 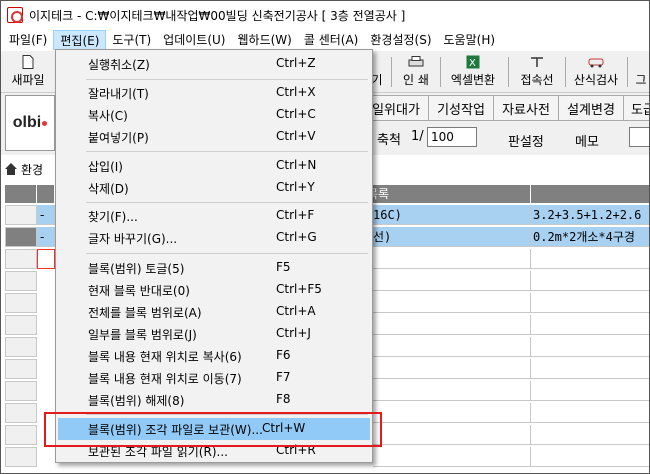 I want to click on connection-line-label: 접속선, so click(x=537, y=80).